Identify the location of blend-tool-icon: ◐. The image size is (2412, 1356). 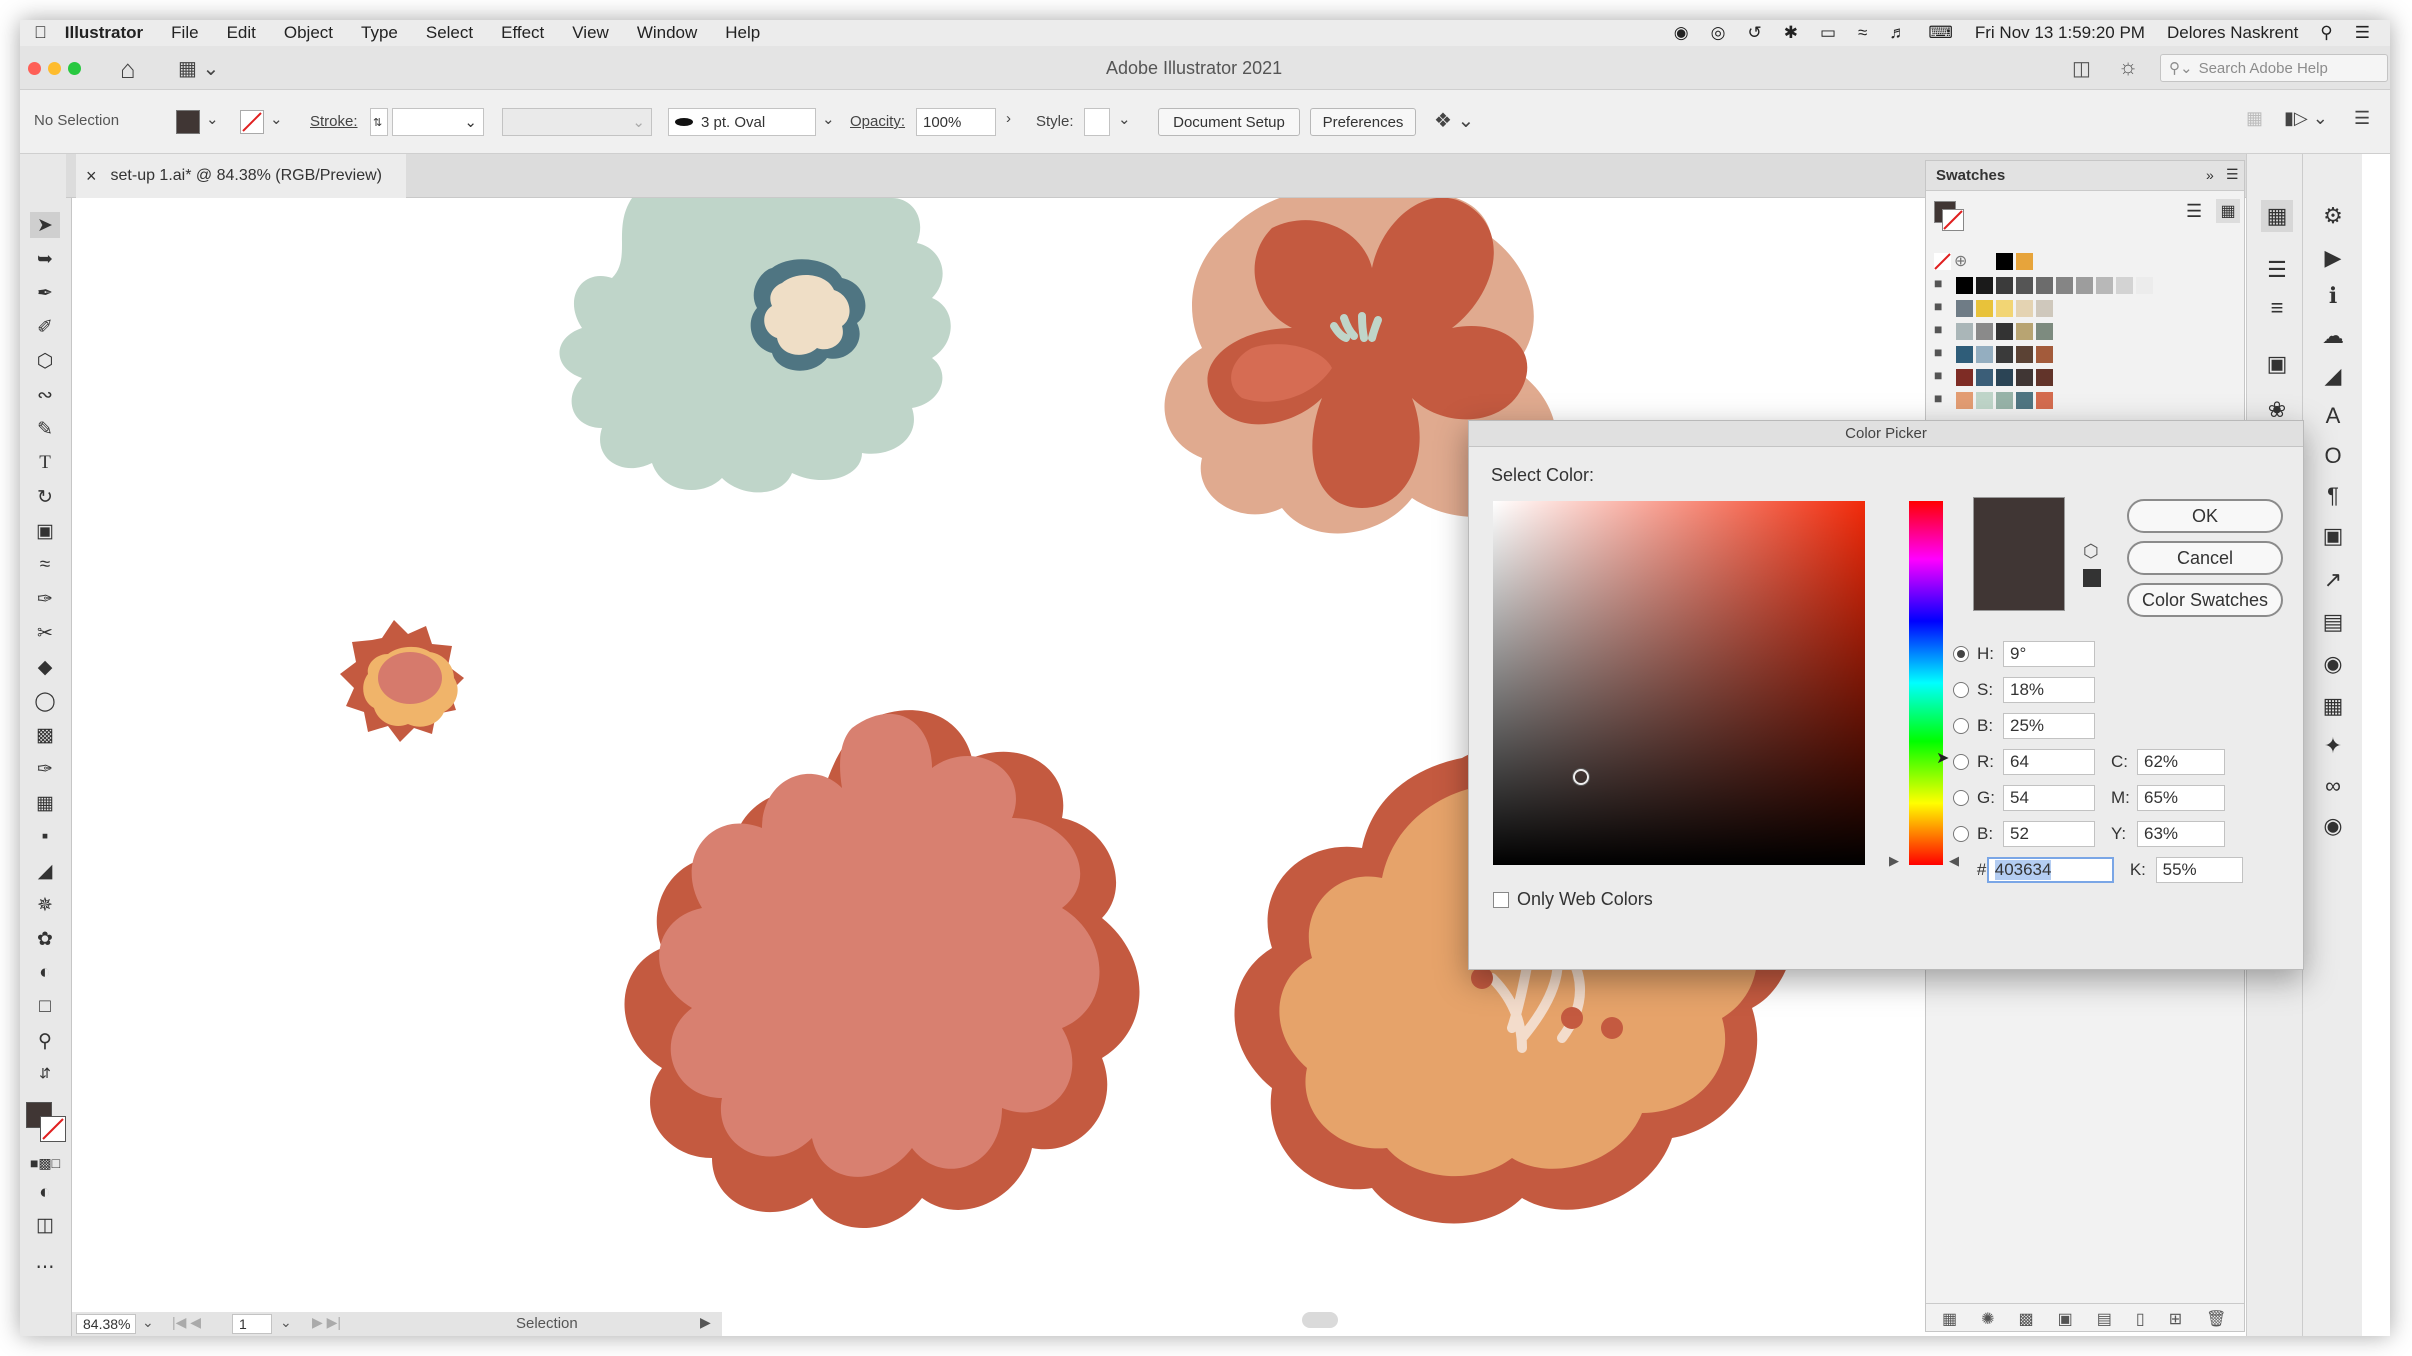
(45, 973).